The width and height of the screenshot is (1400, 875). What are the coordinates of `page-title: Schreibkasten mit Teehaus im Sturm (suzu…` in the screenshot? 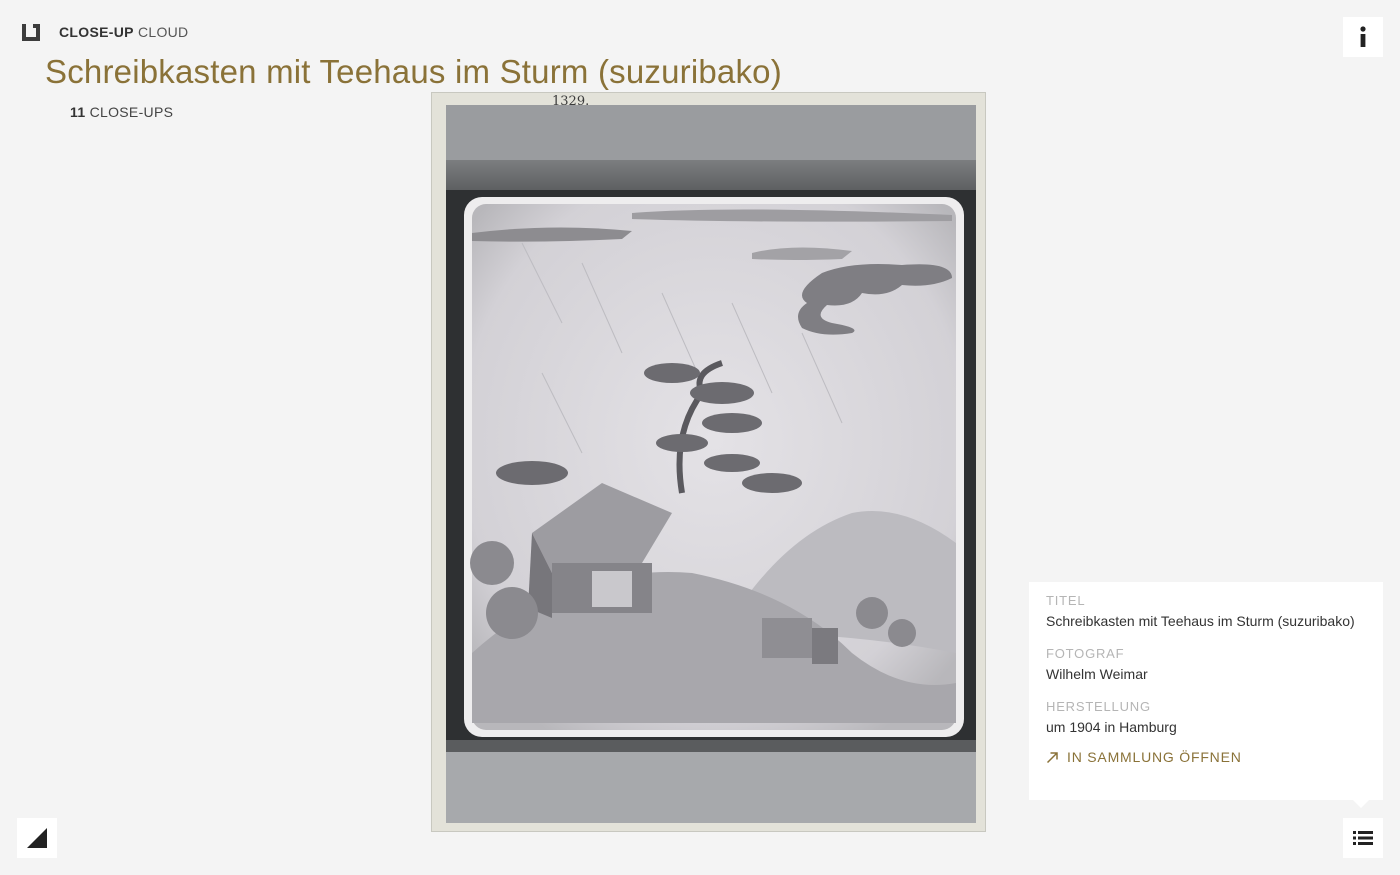 It's located at (413, 71).